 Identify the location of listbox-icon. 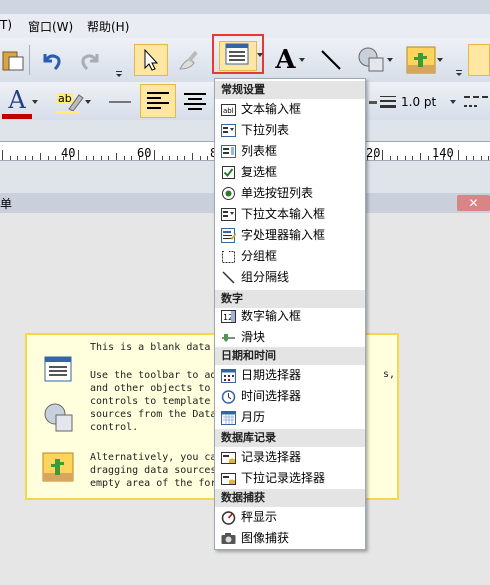
(228, 151).